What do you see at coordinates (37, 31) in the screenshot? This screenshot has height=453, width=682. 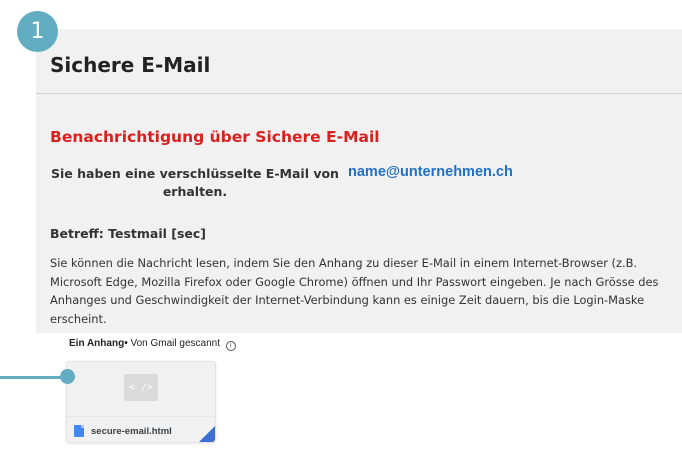 I see `step-number-badge: 1` at bounding box center [37, 31].